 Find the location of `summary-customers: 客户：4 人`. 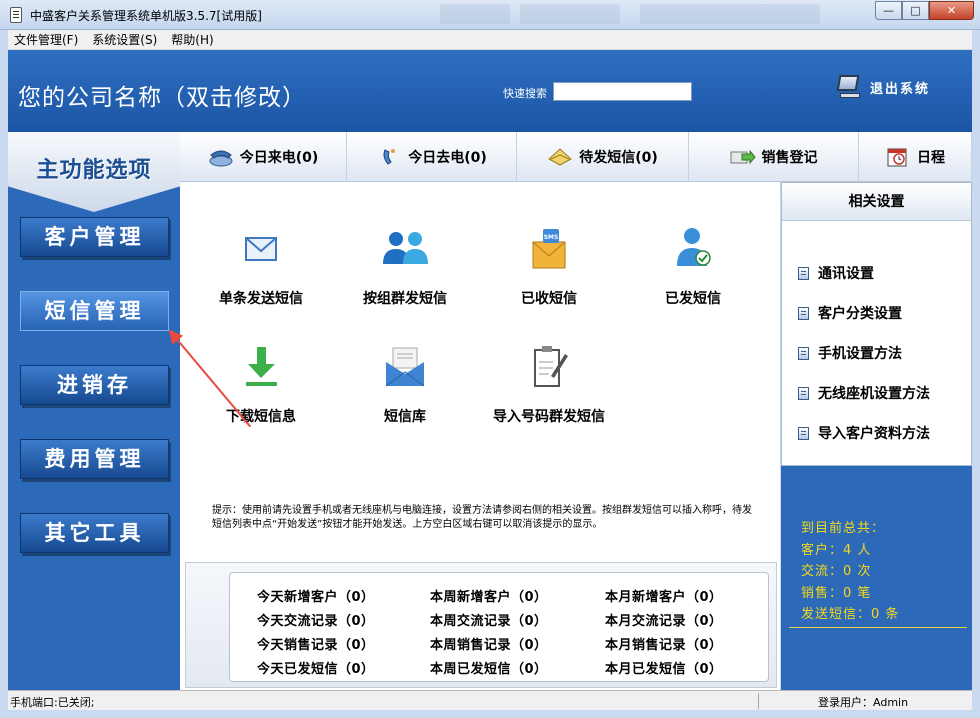

summary-customers: 客户：4 人 is located at coordinates (836, 550).